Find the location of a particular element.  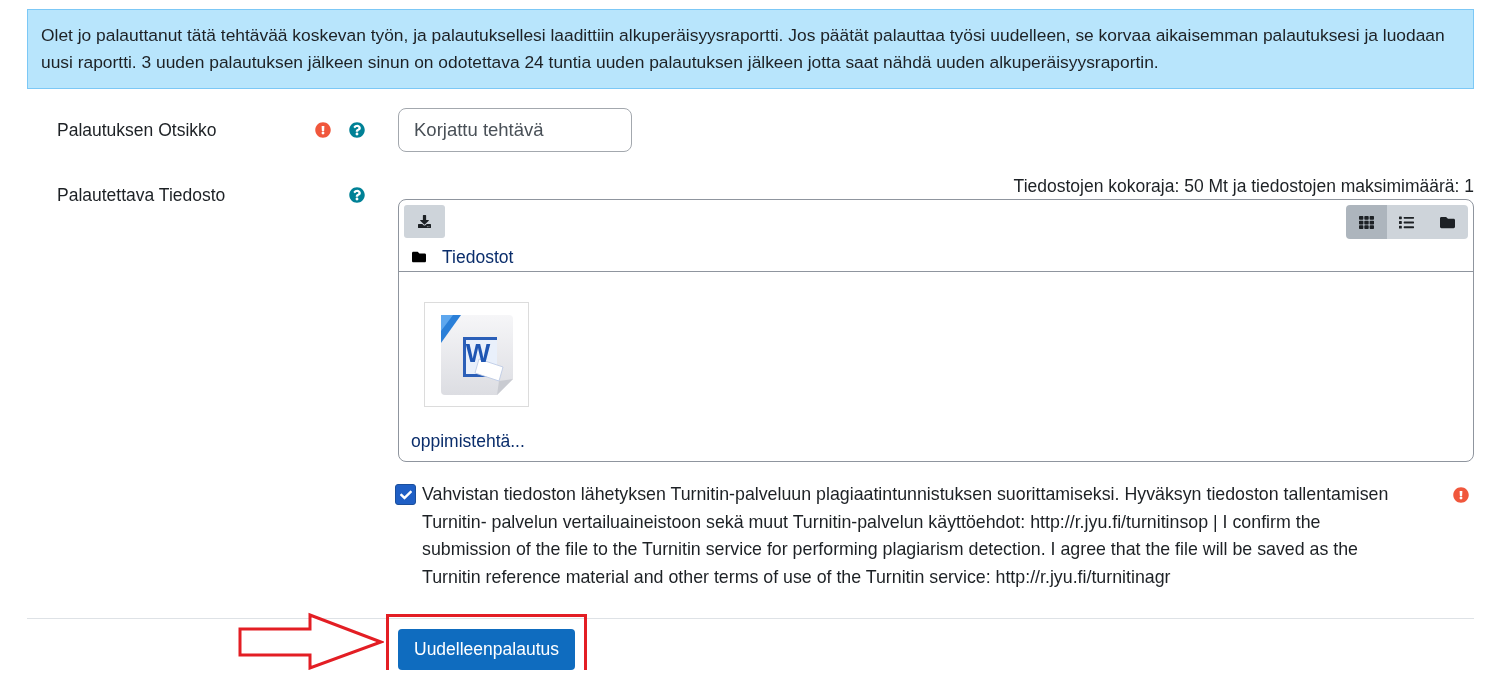

folder-path-link: Tiedostot is located at coordinates (478, 257).